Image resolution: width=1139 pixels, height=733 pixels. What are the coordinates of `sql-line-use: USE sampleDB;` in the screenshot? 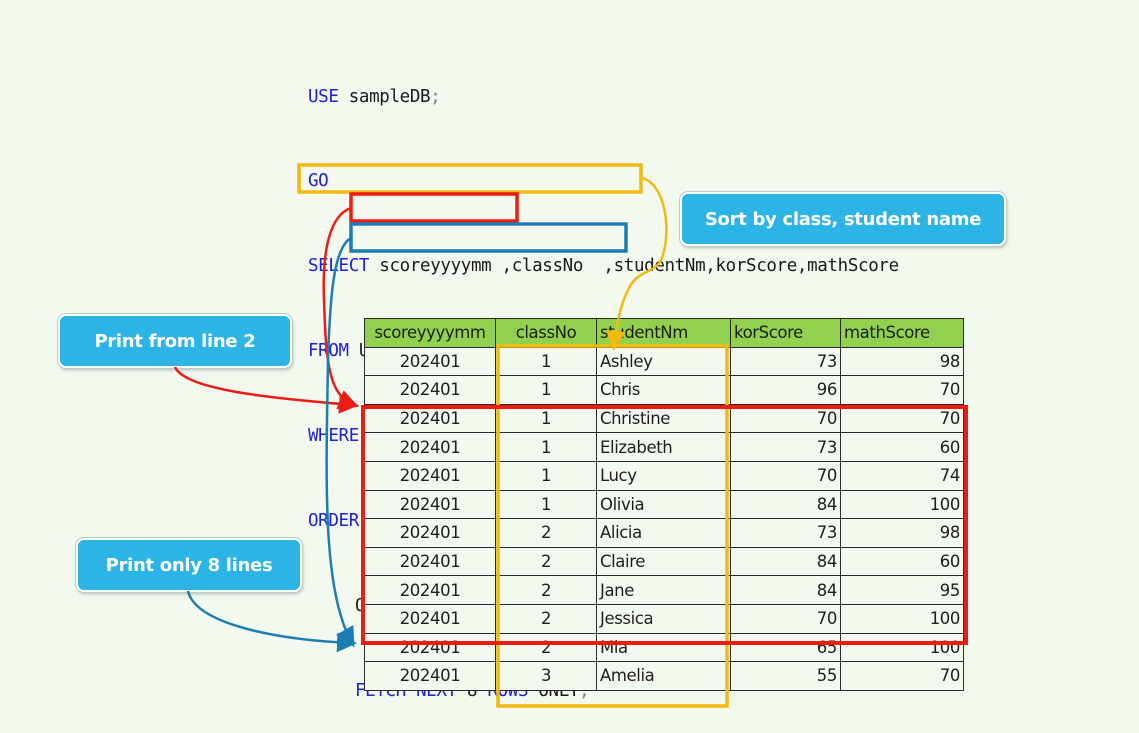 It's located at (603, 97).